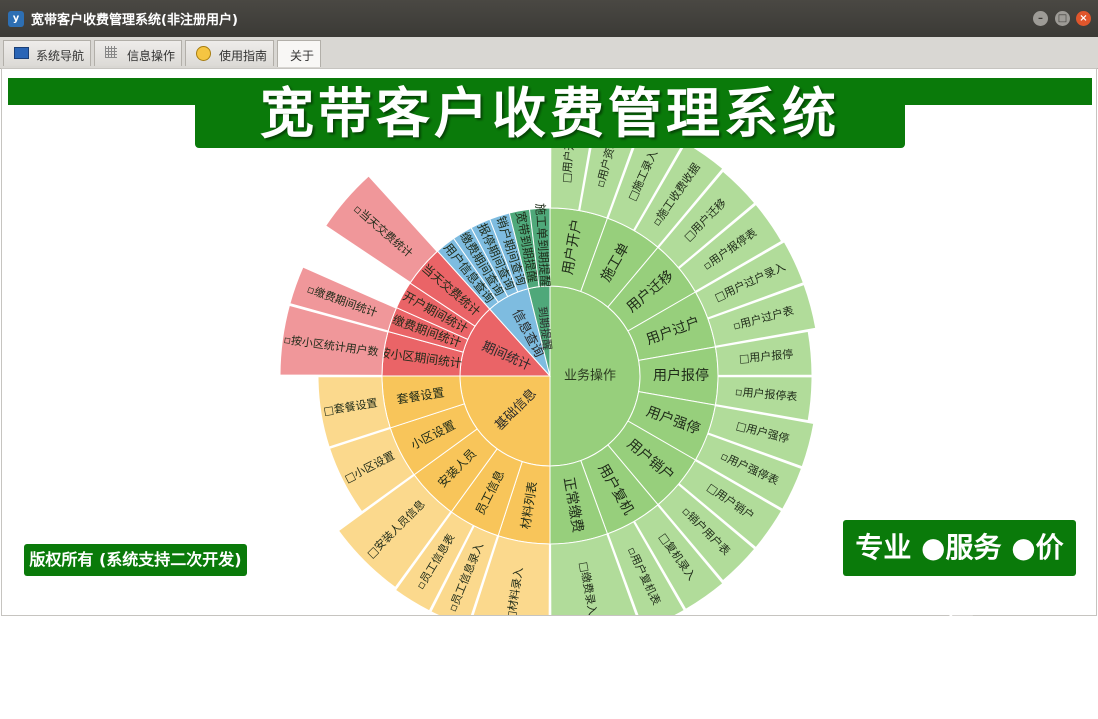 Image resolution: width=1098 pixels, height=719 pixels. I want to click on slogan-label: 专业 ●服务 ●价值, so click(959, 570).